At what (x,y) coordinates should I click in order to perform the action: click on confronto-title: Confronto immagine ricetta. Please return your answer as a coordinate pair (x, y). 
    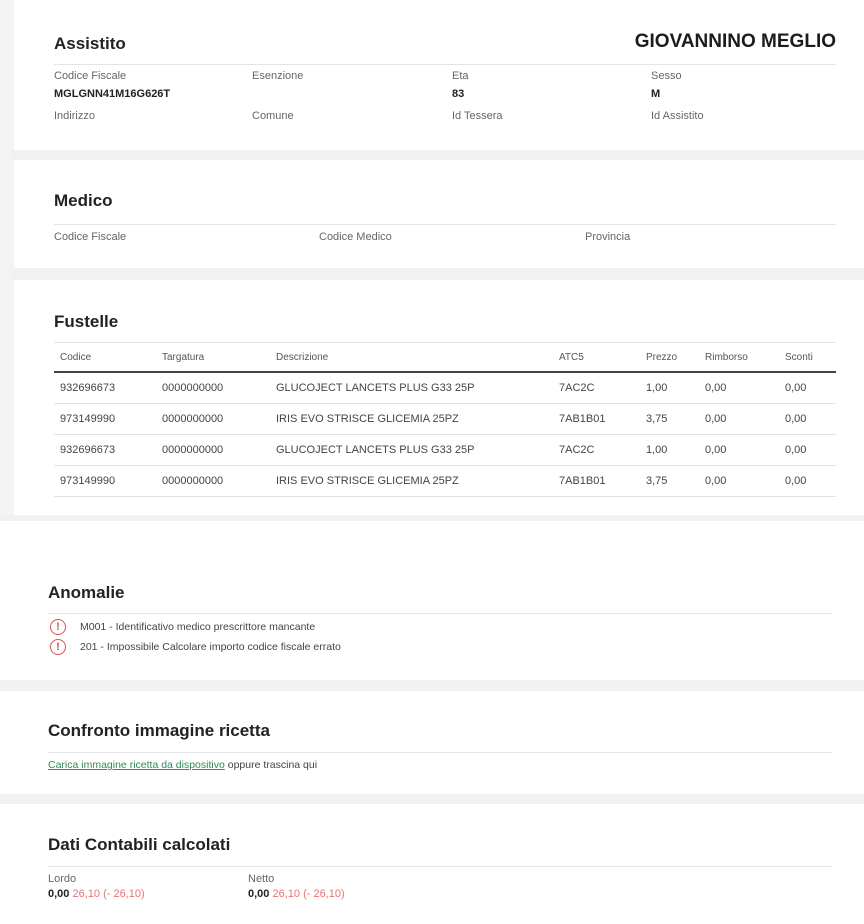
    Looking at the image, I should click on (159, 730).